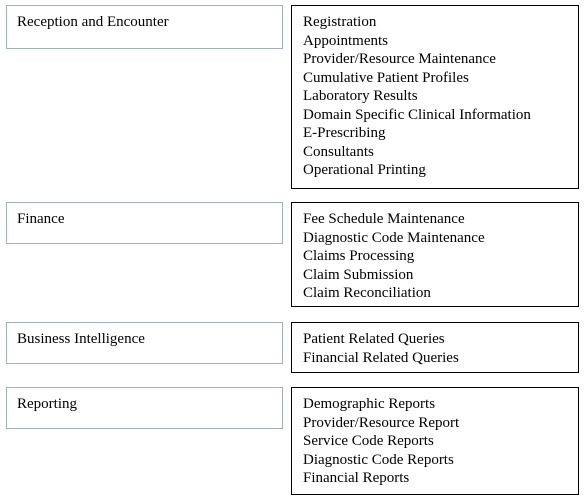  Describe the element at coordinates (384, 219) in the screenshot. I see `function-item: Fee Schedule Maintenance` at that location.